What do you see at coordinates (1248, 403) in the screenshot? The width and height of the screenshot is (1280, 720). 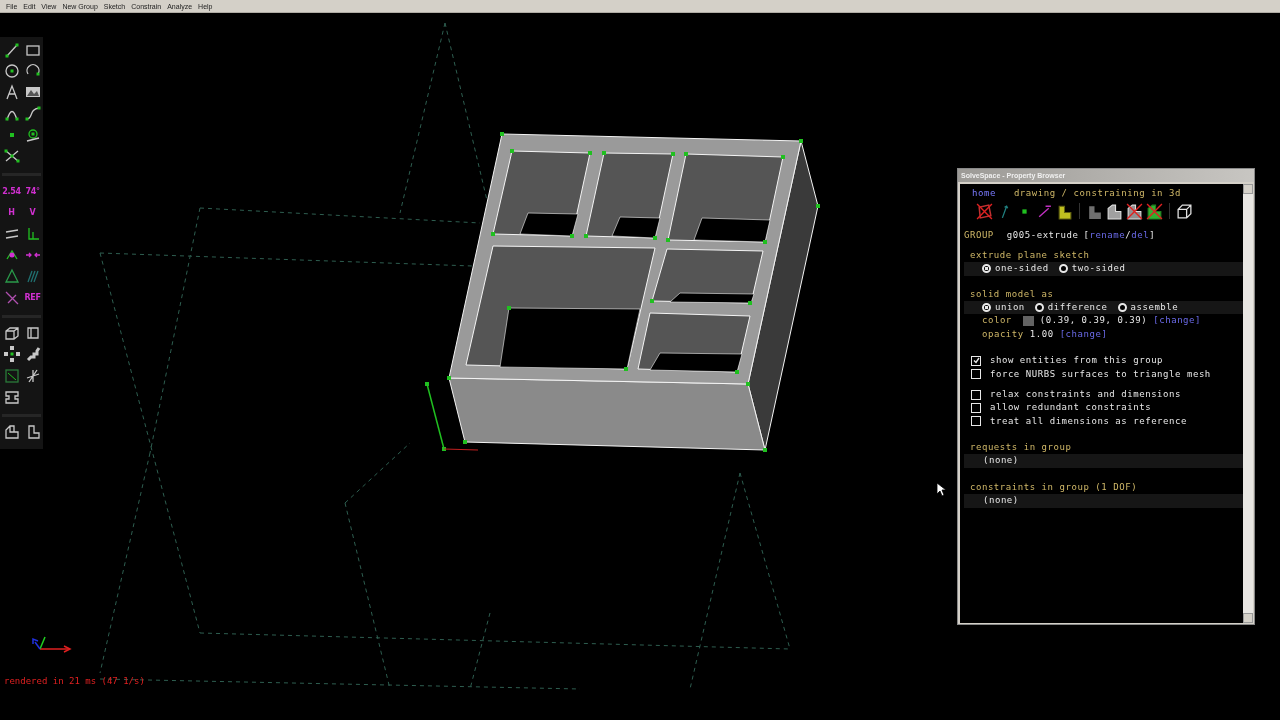 I see `scrollbar` at bounding box center [1248, 403].